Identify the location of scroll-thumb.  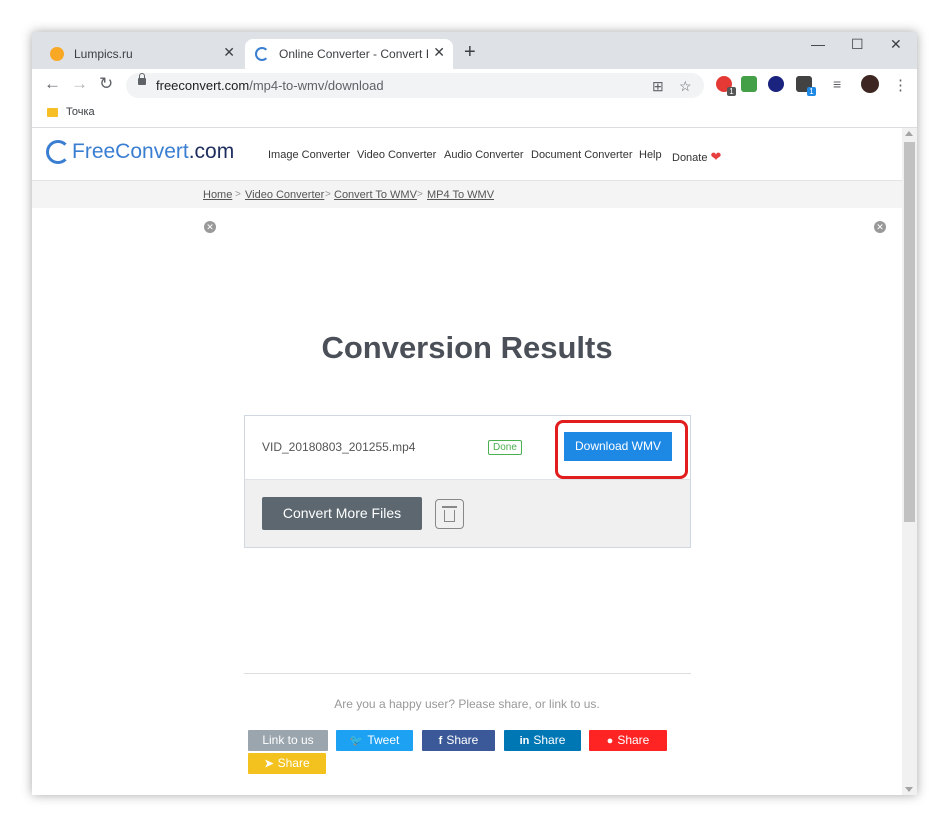
(909, 332).